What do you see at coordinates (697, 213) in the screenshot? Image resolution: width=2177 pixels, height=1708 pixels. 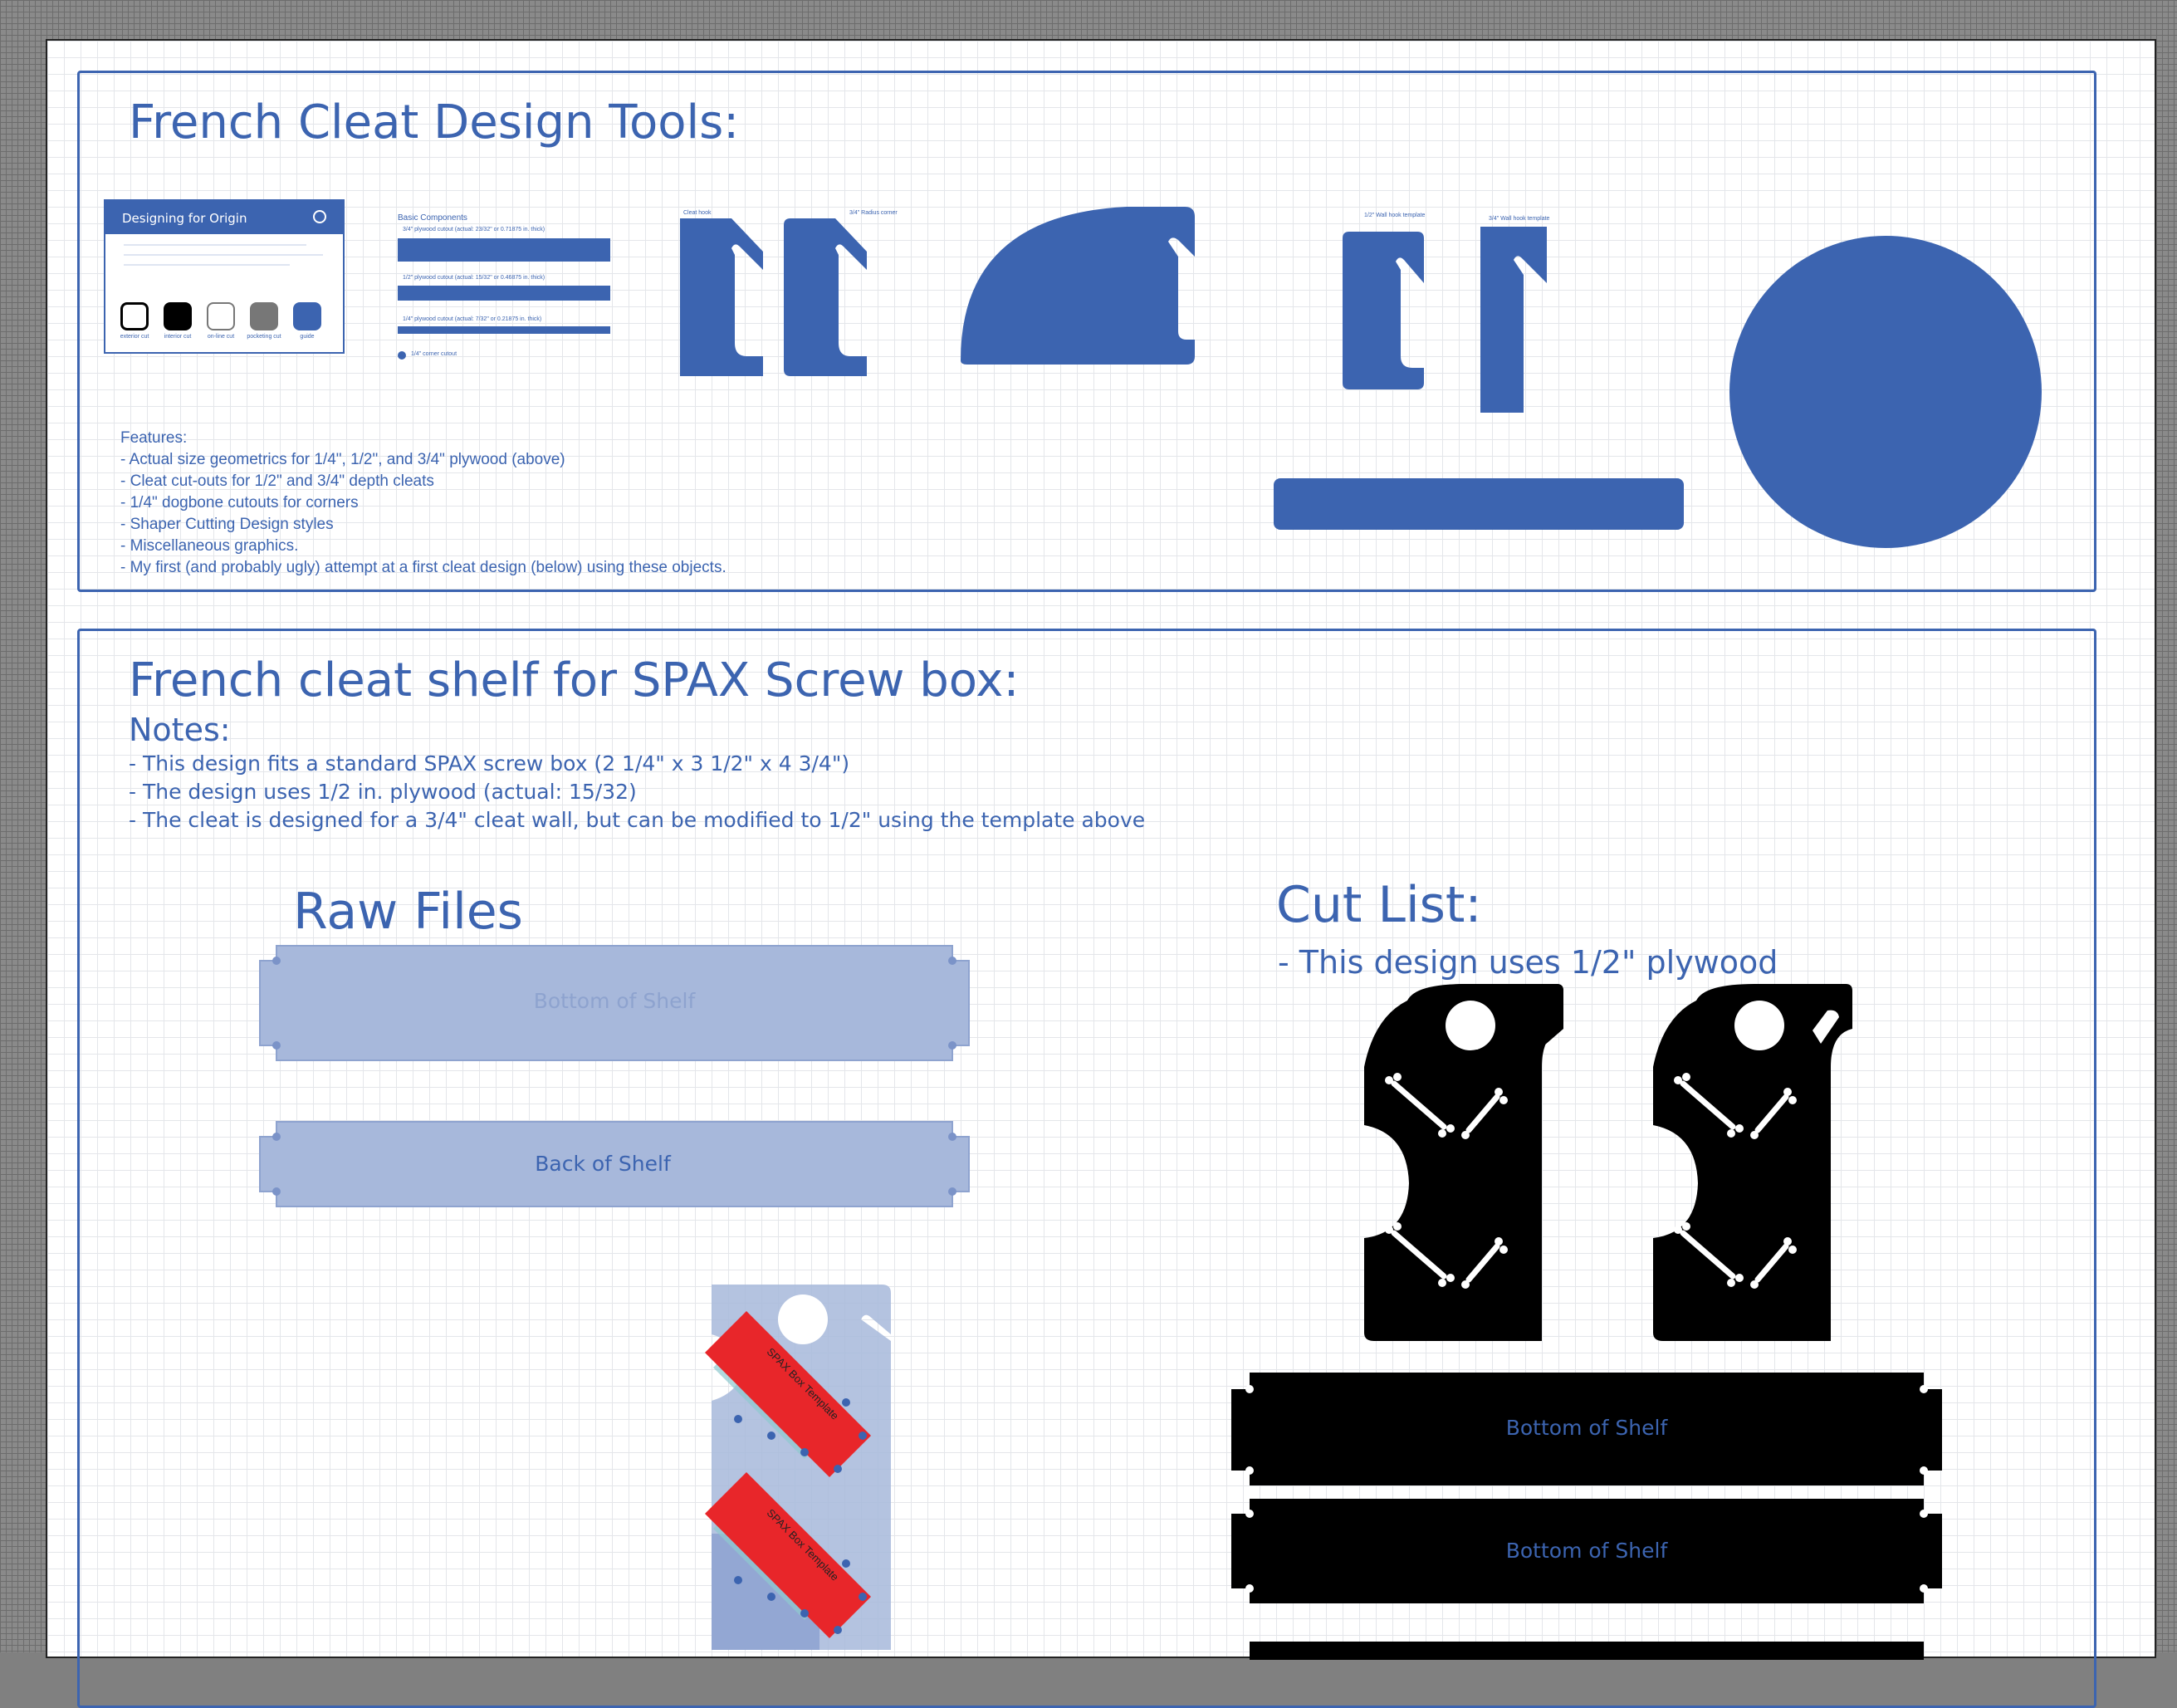 I see `hook-label-1: Cleat hook` at bounding box center [697, 213].